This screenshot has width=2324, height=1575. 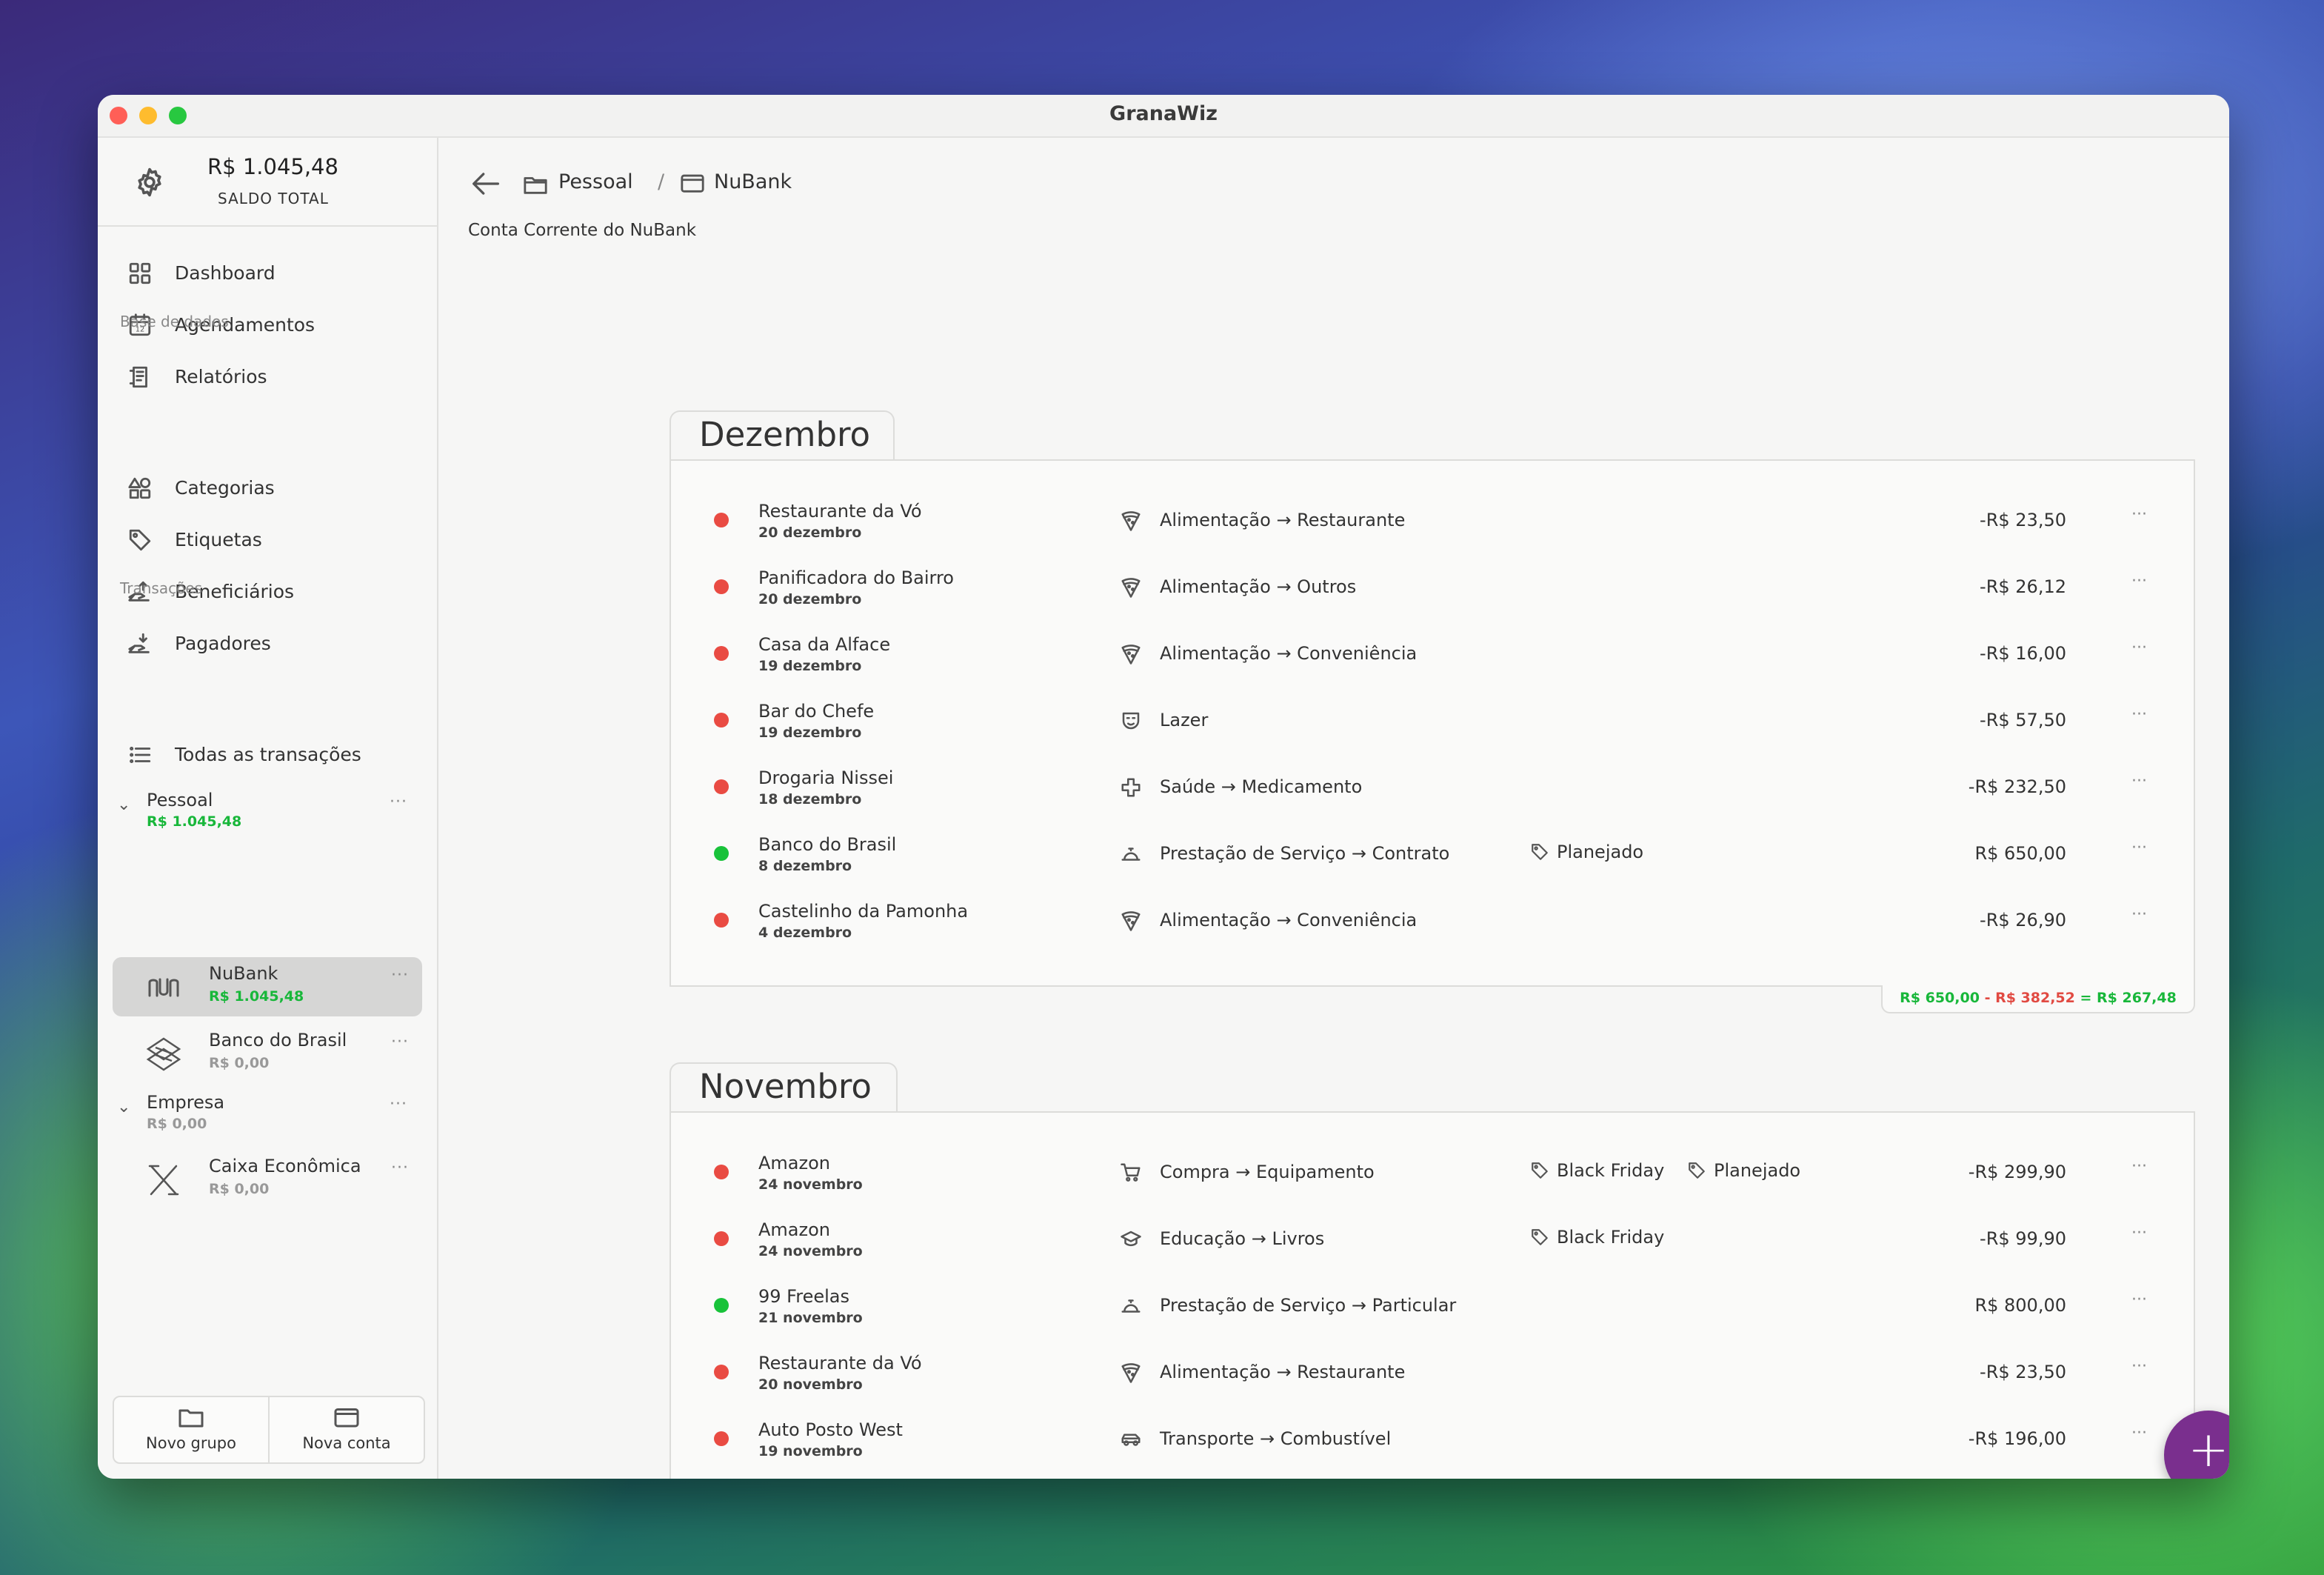 I want to click on transaction-category: Lazer, so click(x=1184, y=720).